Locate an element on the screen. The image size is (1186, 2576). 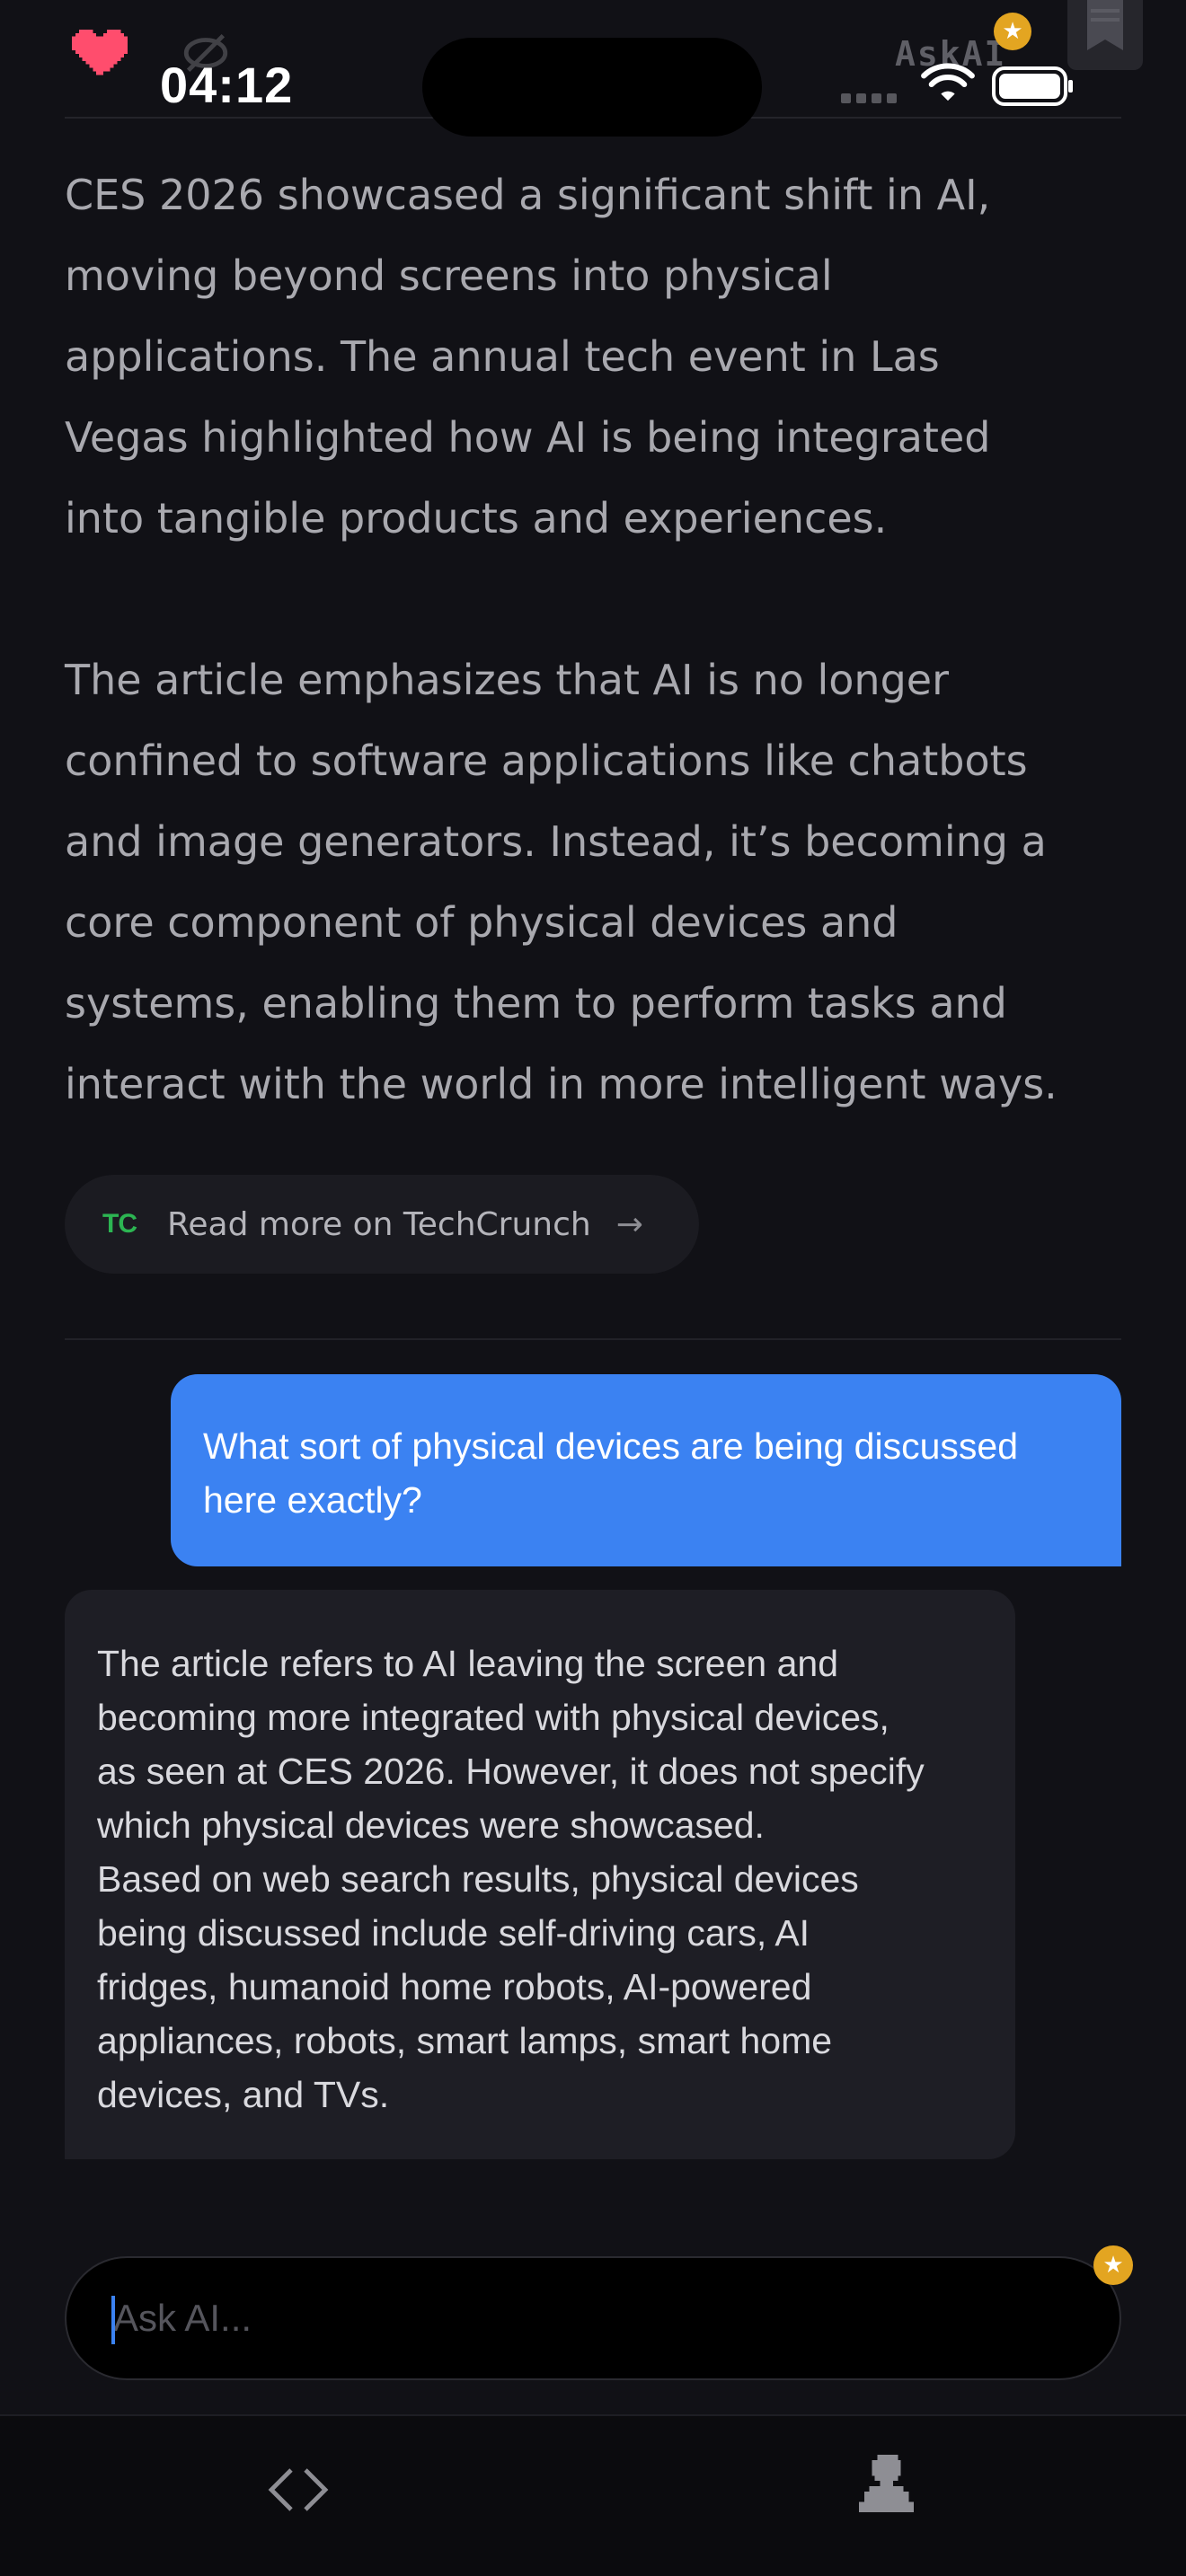
bookmark-icon is located at coordinates (1105, 35).